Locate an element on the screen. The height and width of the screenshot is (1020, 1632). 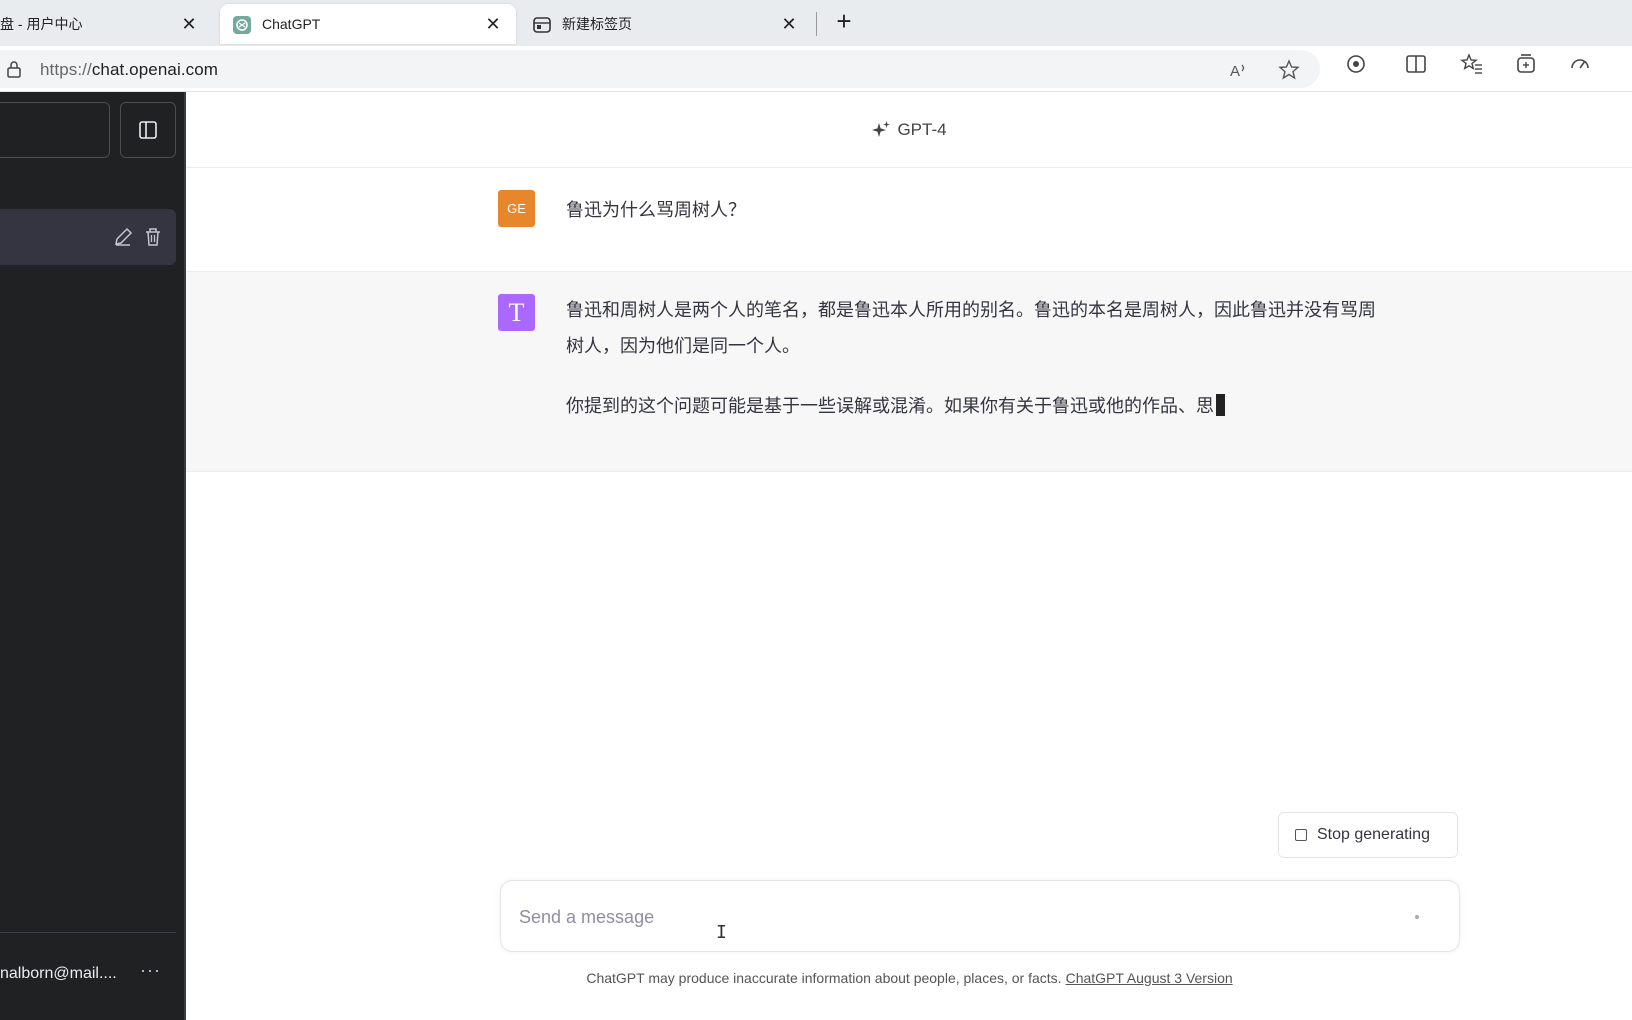
favorite-star-icon is located at coordinates (1289, 70).